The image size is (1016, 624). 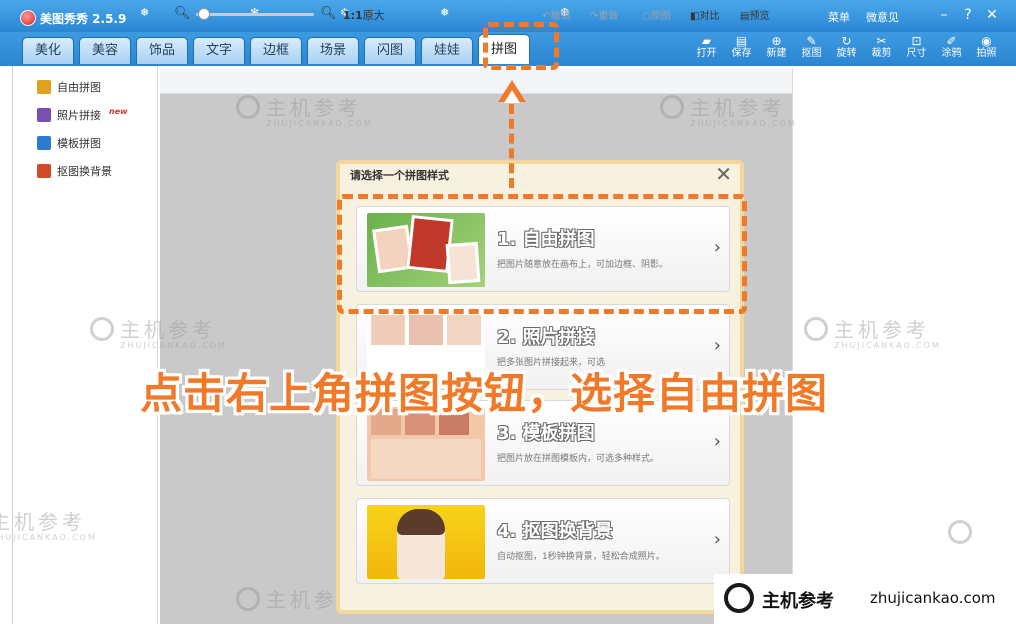 What do you see at coordinates (546, 337) in the screenshot?
I see `option-title: 2. 照片拼接` at bounding box center [546, 337].